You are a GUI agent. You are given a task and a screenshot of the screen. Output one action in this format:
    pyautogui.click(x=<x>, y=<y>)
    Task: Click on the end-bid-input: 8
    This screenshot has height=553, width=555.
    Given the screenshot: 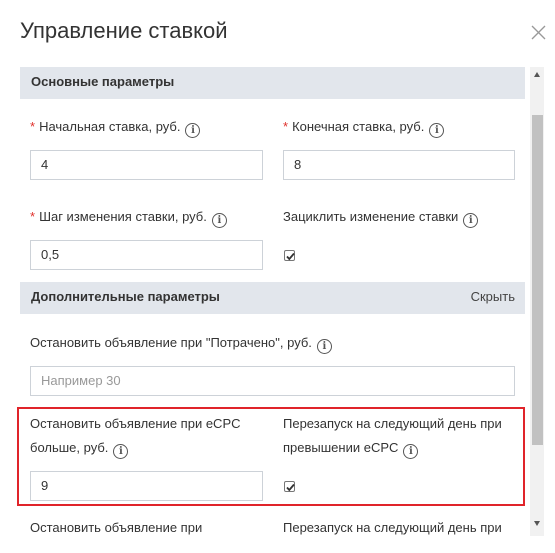 What is the action you would take?
    pyautogui.click(x=399, y=165)
    